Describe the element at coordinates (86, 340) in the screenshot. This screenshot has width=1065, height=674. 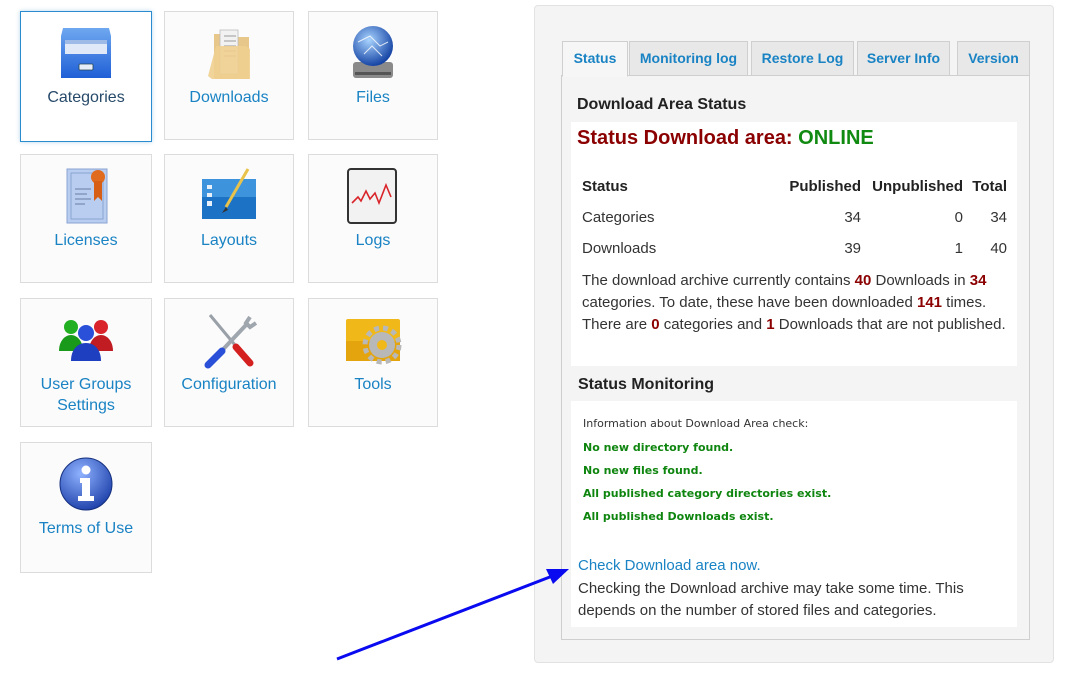
I see `user-group-icon` at that location.